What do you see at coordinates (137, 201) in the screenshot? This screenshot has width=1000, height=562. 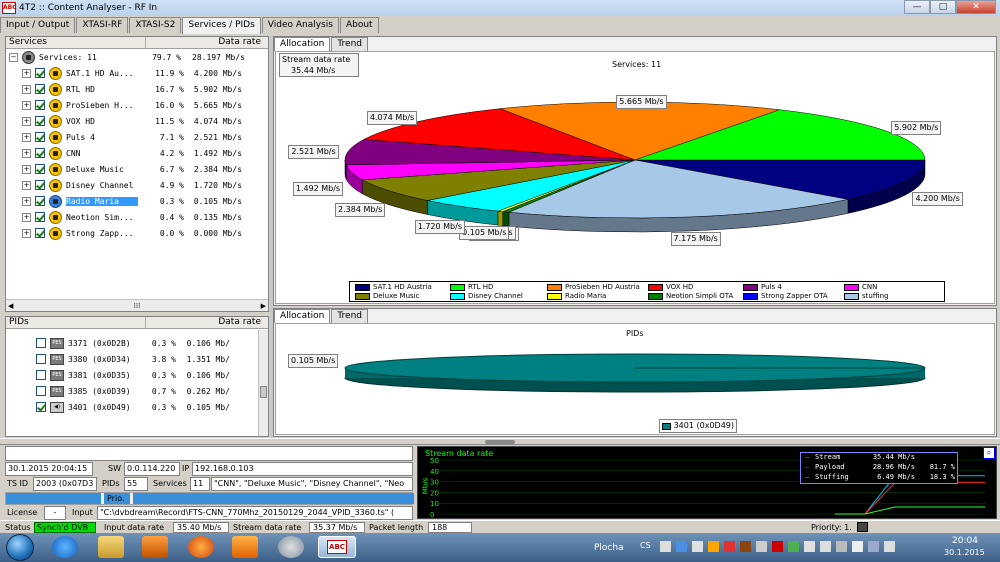 I see `service-row: + Radio Maria 0.3 % 0.105 Mb/s` at bounding box center [137, 201].